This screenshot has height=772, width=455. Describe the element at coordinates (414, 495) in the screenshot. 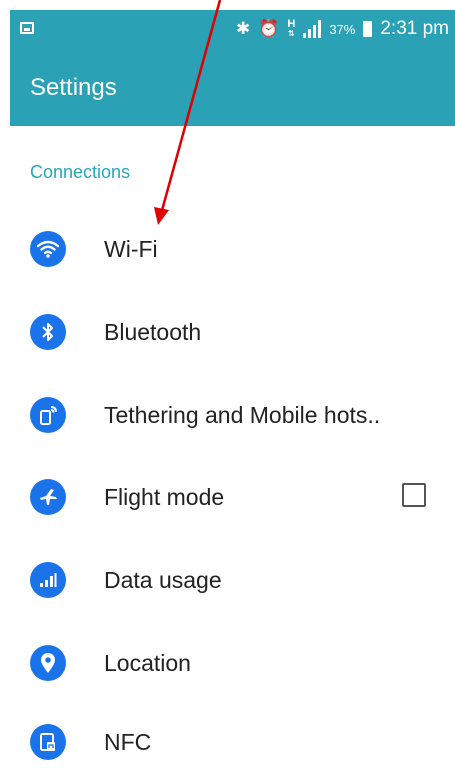

I see `flight-mode-checkbox` at that location.